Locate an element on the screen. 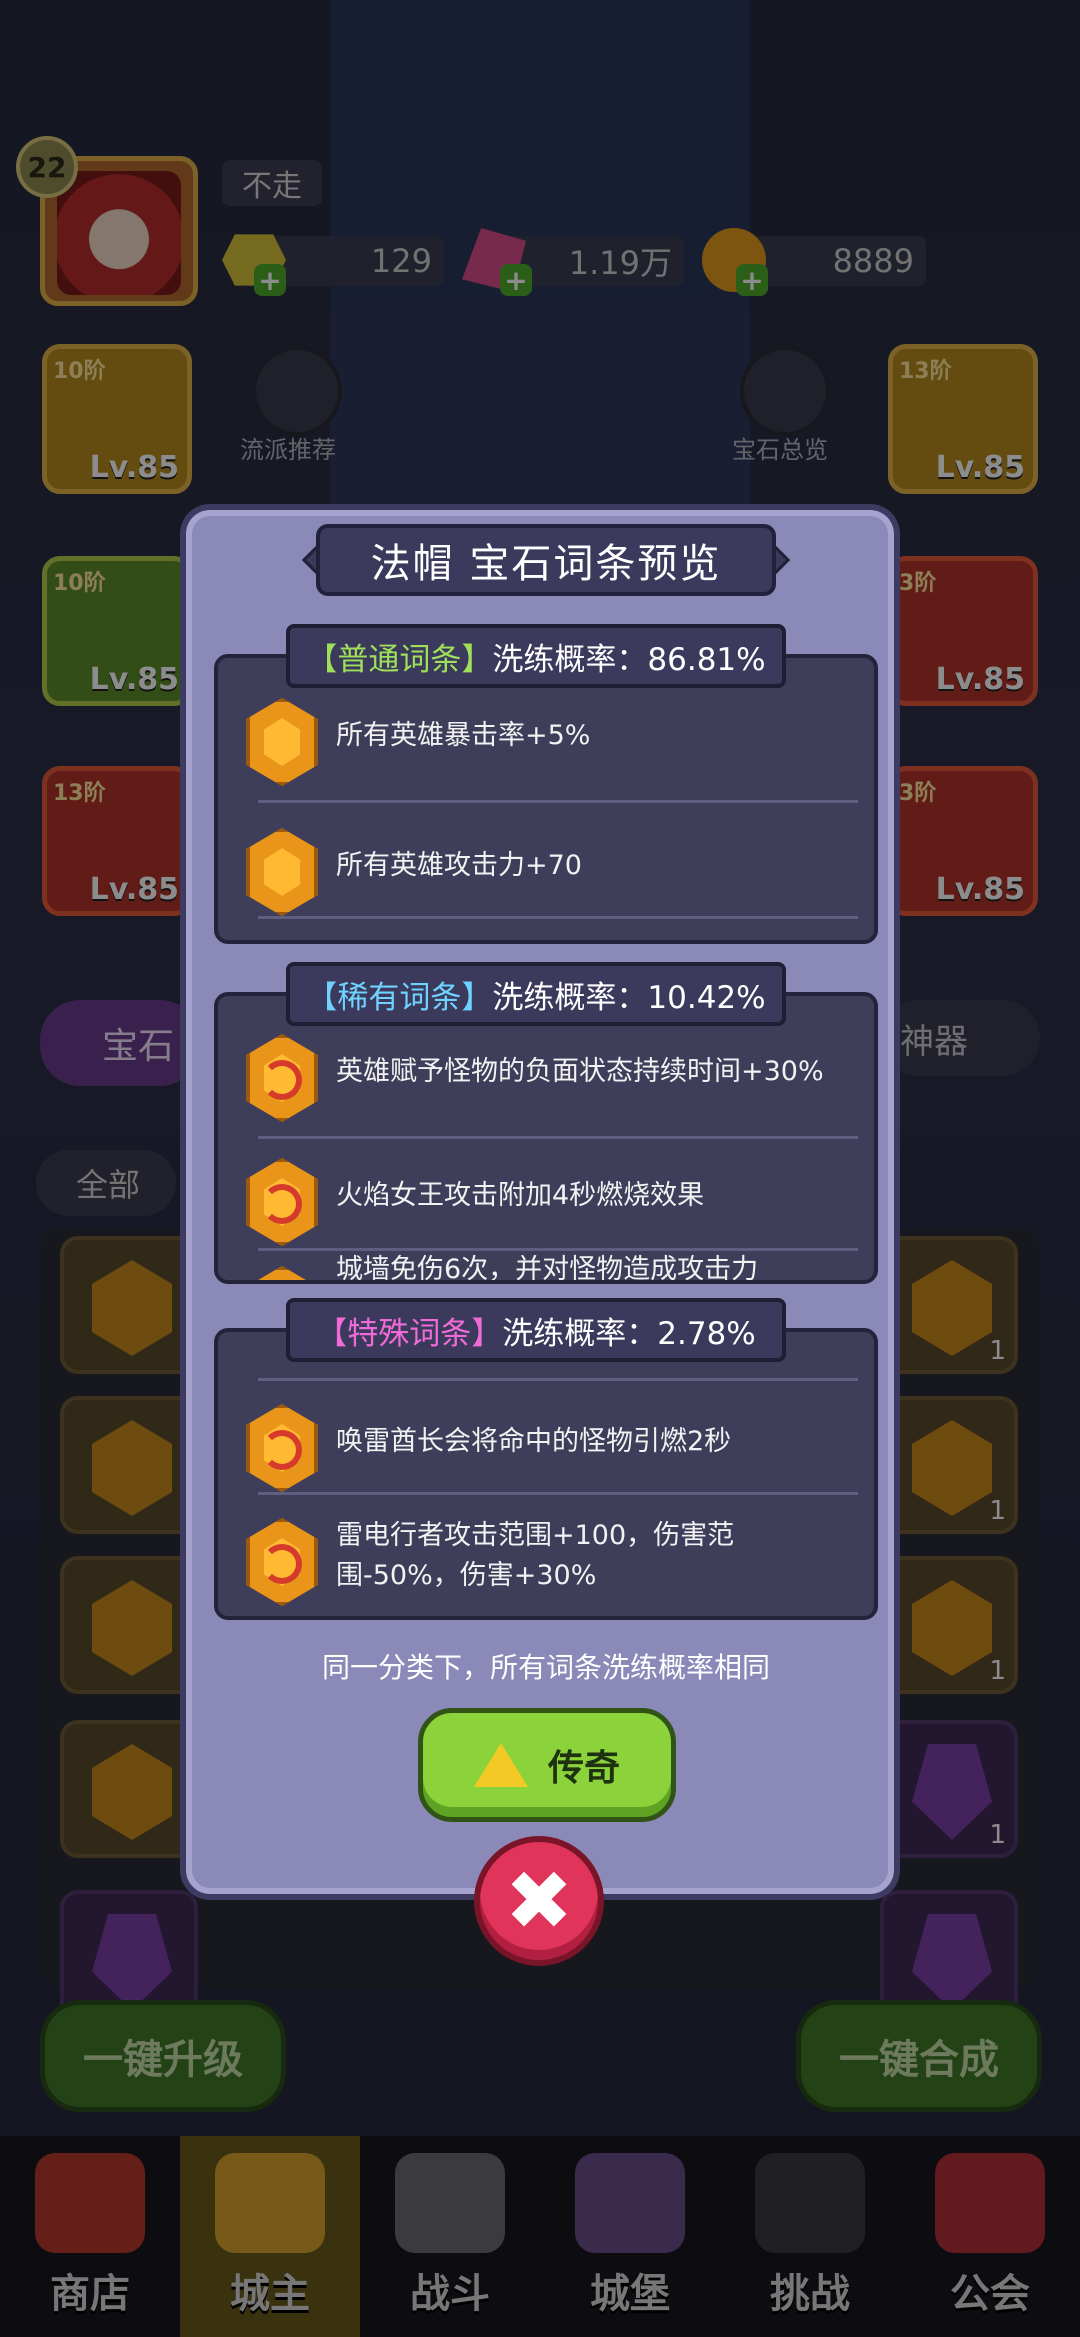 This screenshot has height=2337, width=1080. section-header-common: 【普通词条】 洗练概率：86.81% is located at coordinates (536, 656).